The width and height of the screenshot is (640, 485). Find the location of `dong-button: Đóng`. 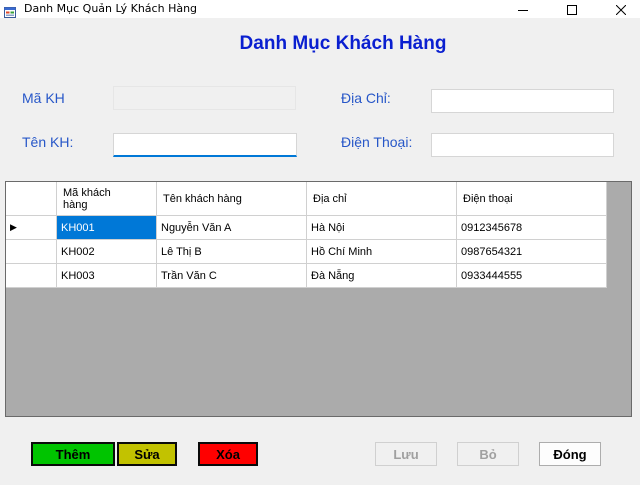

dong-button: Đóng is located at coordinates (570, 454).